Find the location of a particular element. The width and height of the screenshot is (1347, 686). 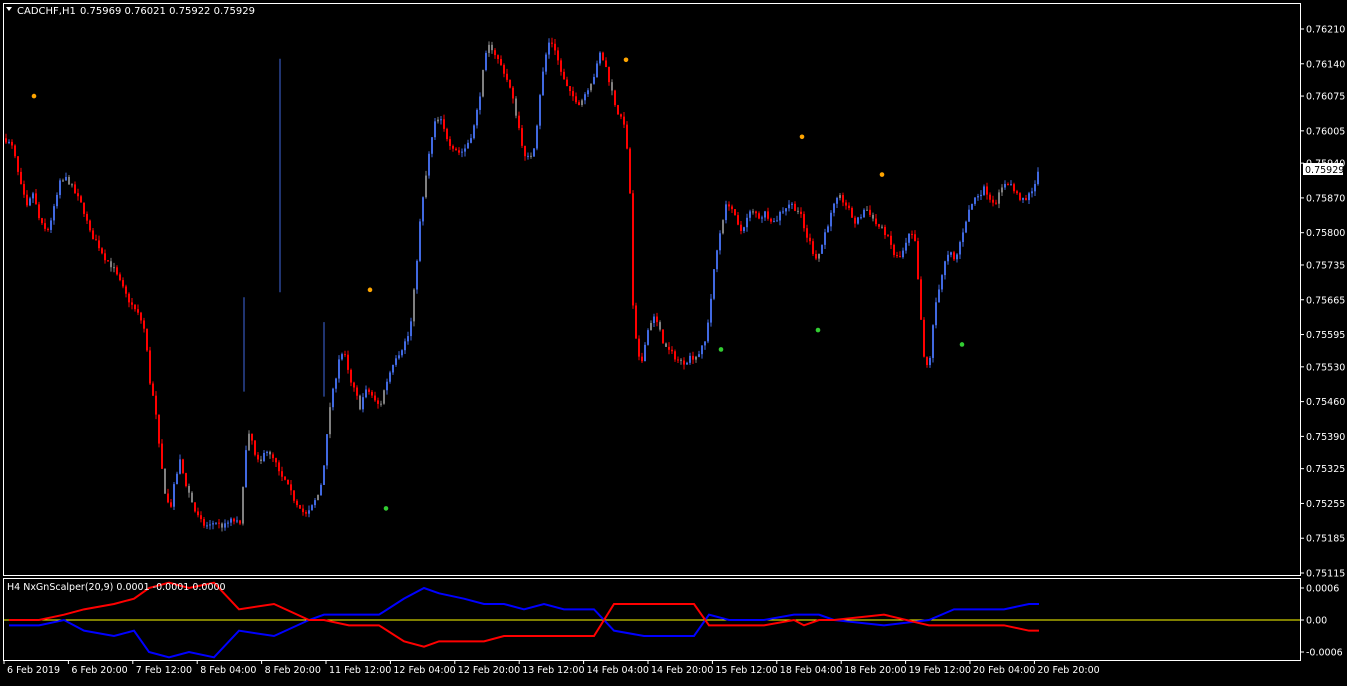

price-tick-label: 0.76005 is located at coordinates (1325, 131).